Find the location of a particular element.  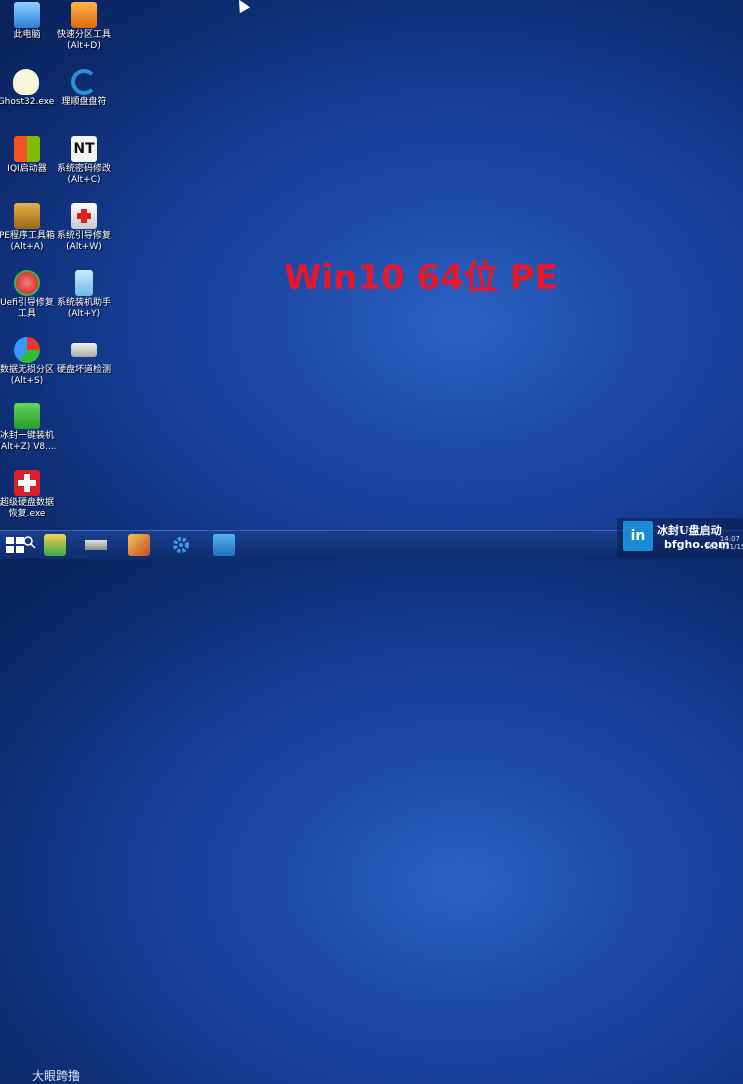

computer-icon is located at coordinates (27, 15).